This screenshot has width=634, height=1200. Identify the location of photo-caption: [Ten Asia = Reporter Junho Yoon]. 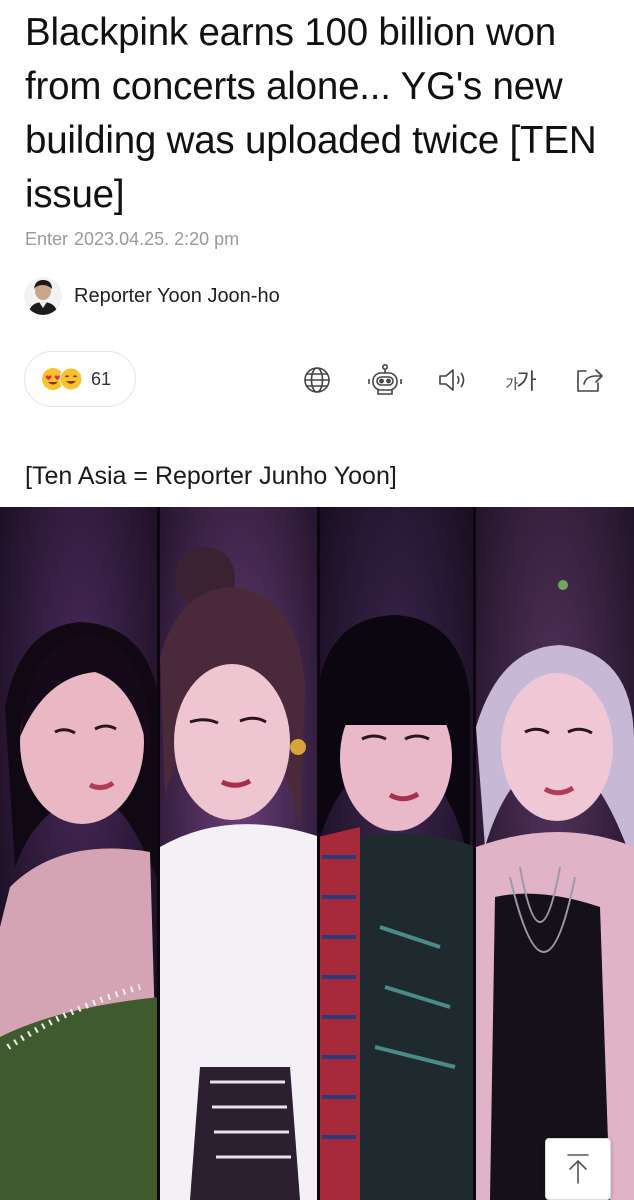
(211, 476).